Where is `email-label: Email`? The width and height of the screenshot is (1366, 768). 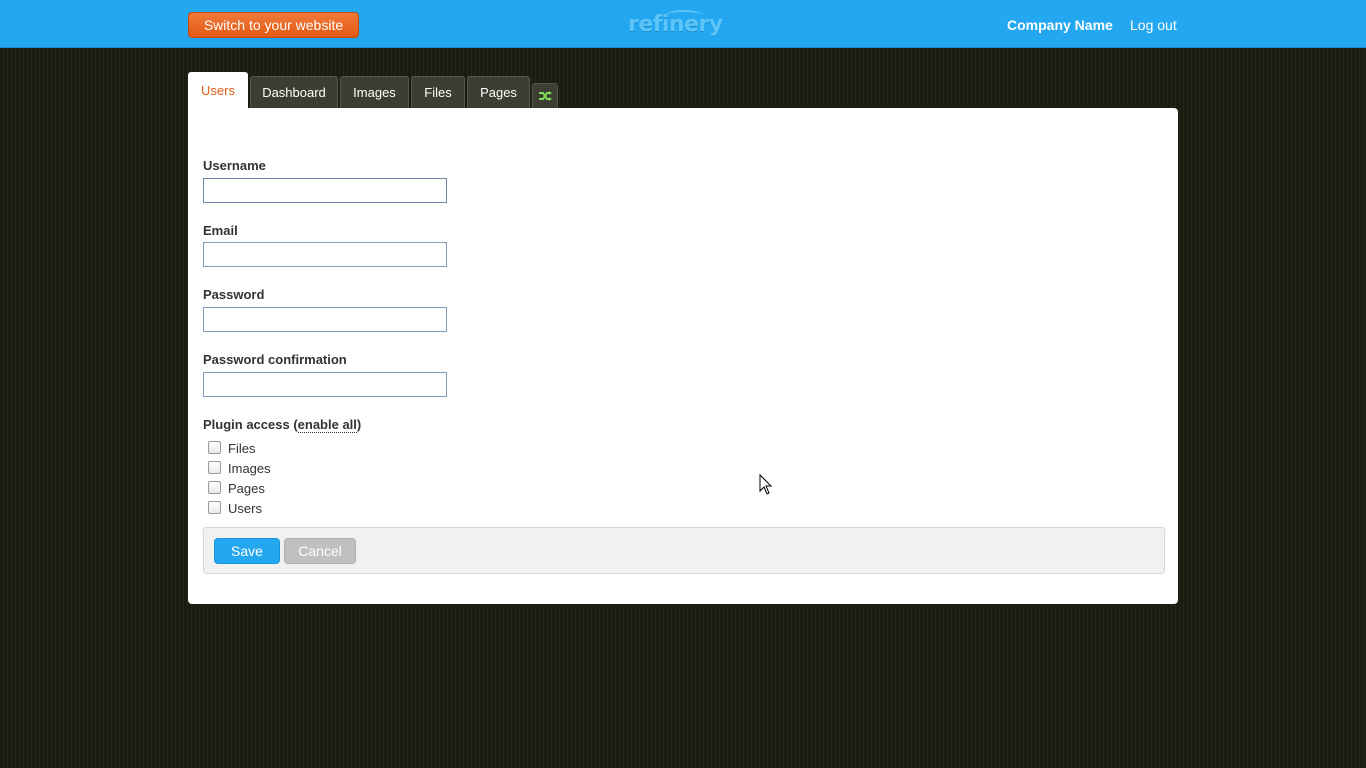 email-label: Email is located at coordinates (220, 230).